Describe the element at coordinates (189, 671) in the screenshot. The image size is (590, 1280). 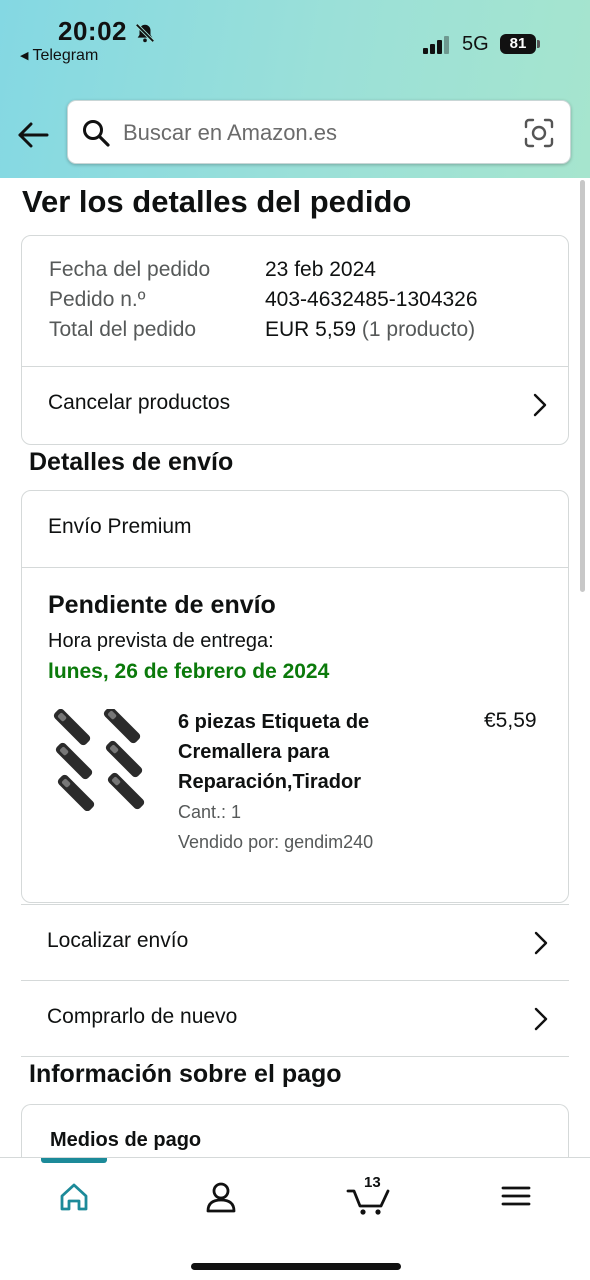
I see `eta-date: lunes, 26 de febrero de 2024` at that location.